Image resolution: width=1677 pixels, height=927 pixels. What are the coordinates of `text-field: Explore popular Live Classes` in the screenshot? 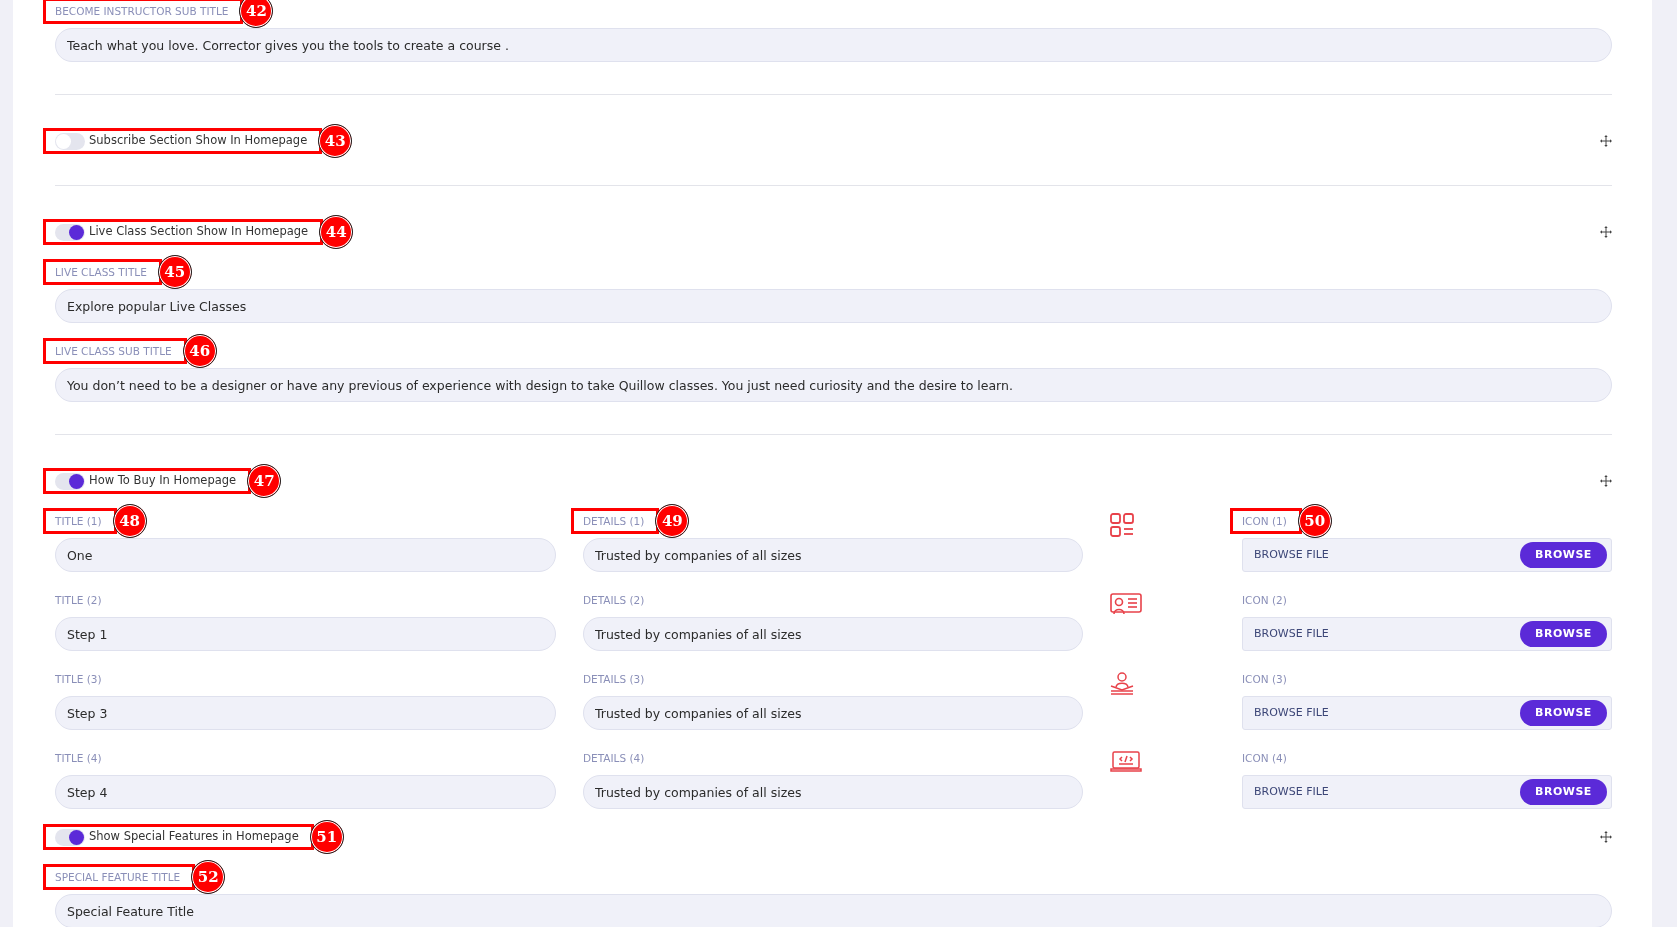 It's located at (833, 306).